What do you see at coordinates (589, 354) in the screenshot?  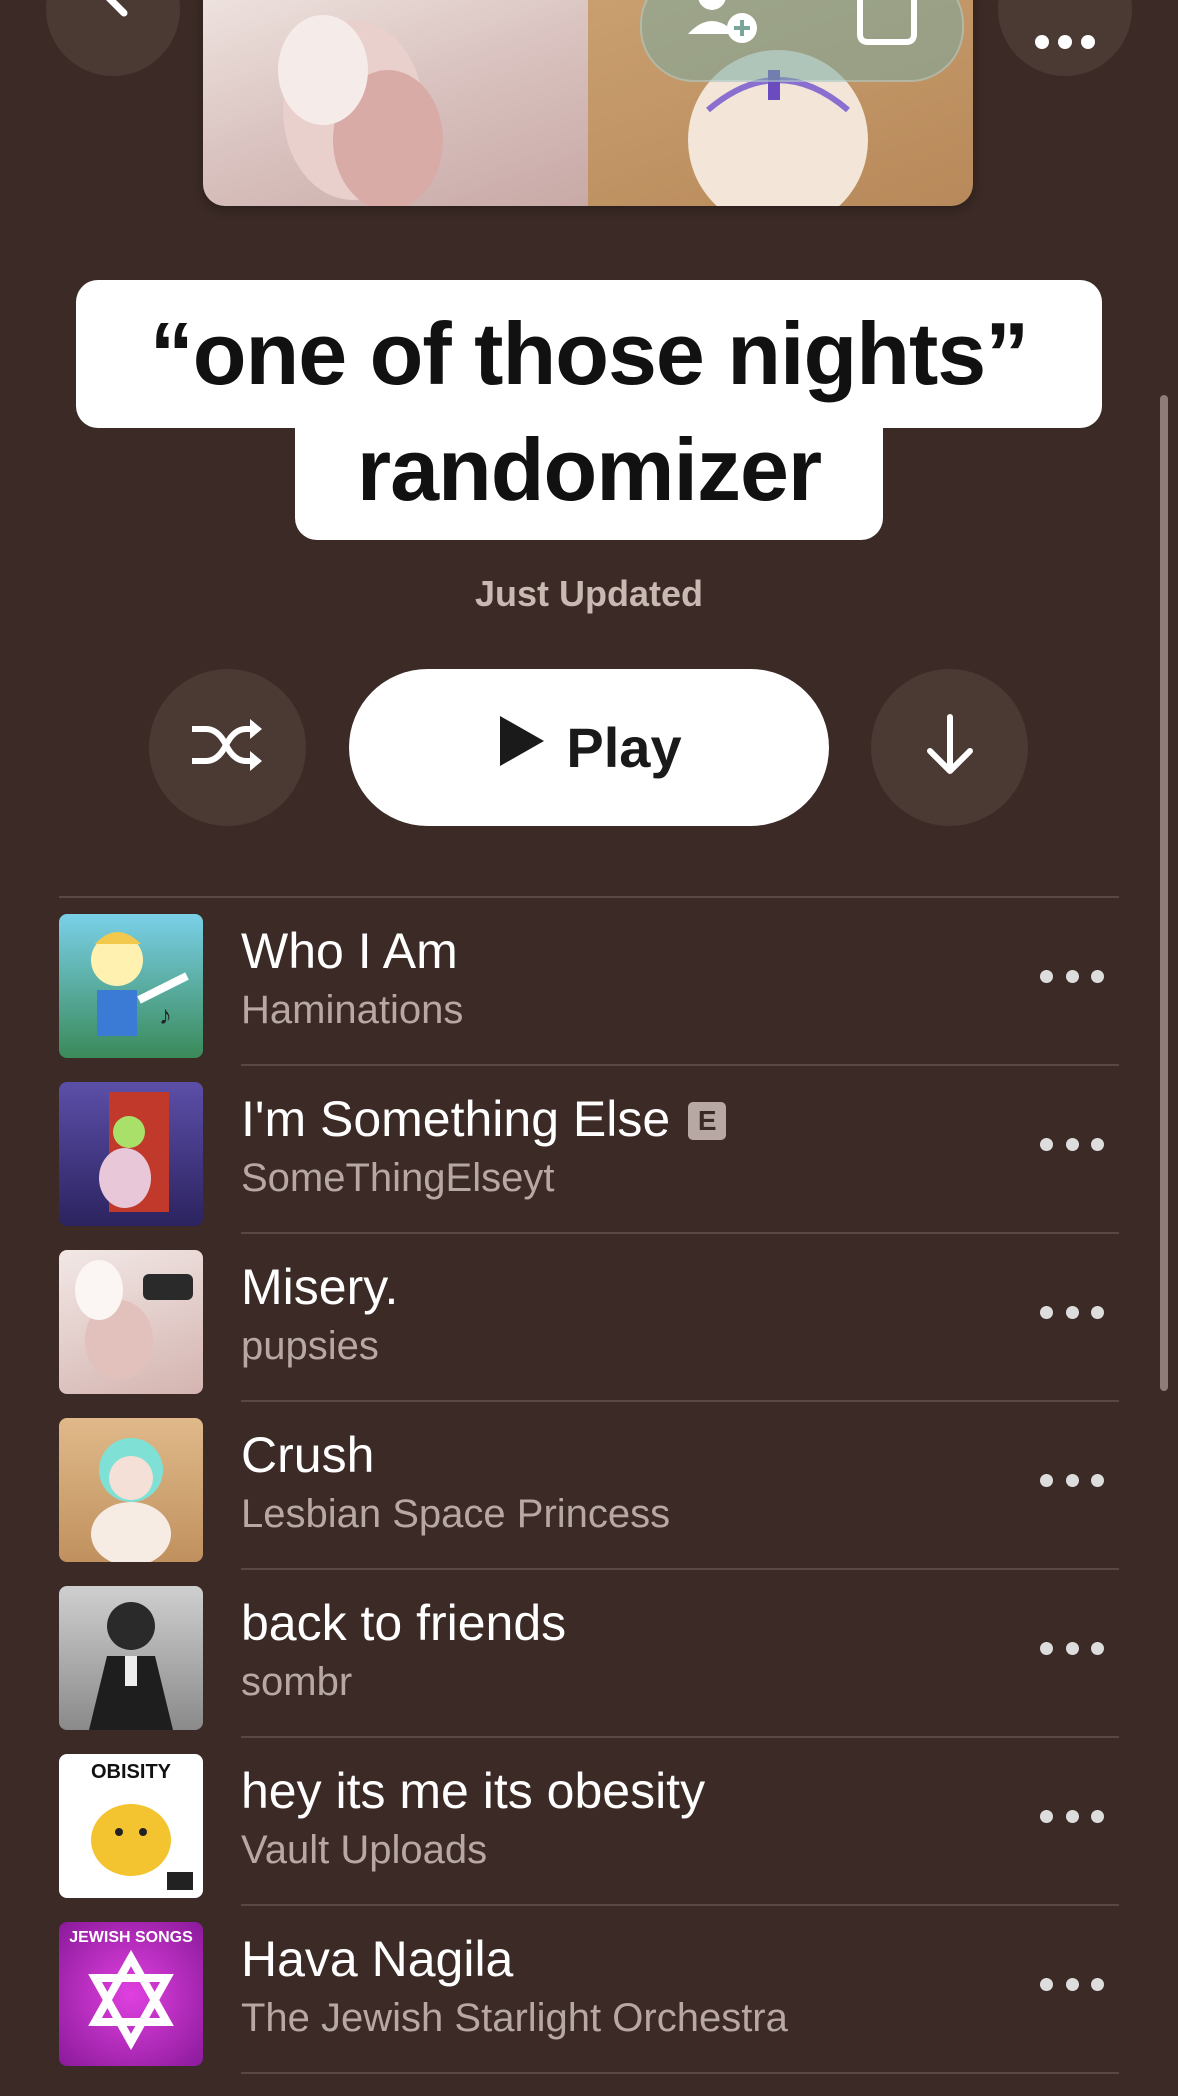 I see `playlist-title-line-1: “one of those nights”` at bounding box center [589, 354].